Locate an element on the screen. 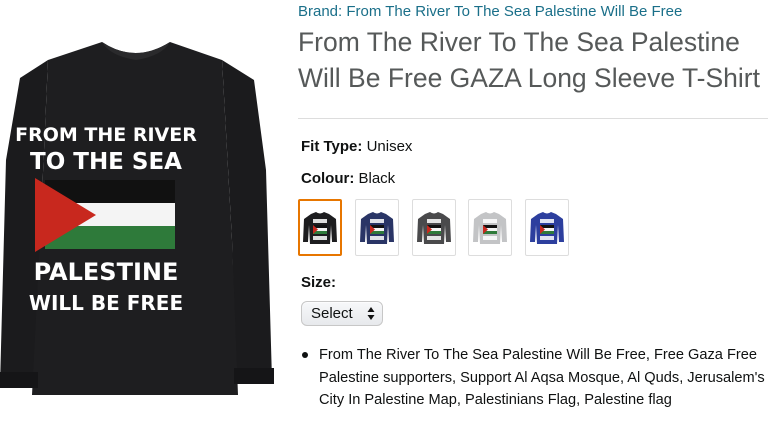 This screenshot has height=437, width=768. fit-type-row: Fit Type: Unisex is located at coordinates (356, 146).